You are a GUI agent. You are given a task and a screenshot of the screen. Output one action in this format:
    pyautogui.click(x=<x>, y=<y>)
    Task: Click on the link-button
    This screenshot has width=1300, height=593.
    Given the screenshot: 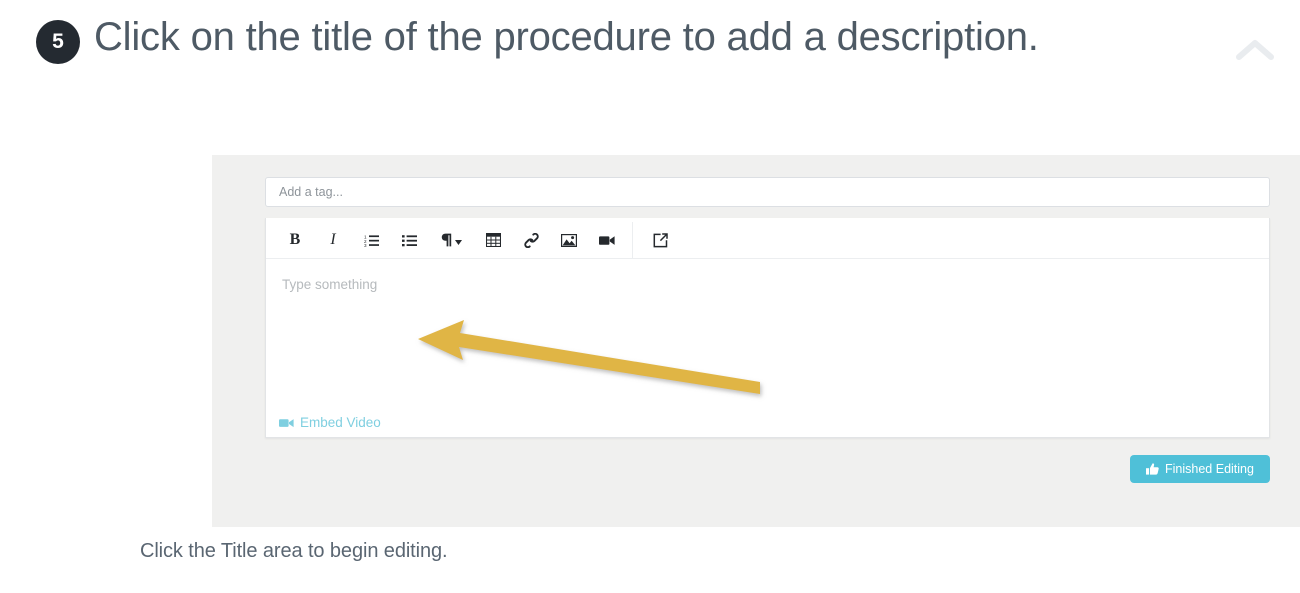 What is the action you would take?
    pyautogui.click(x=531, y=240)
    